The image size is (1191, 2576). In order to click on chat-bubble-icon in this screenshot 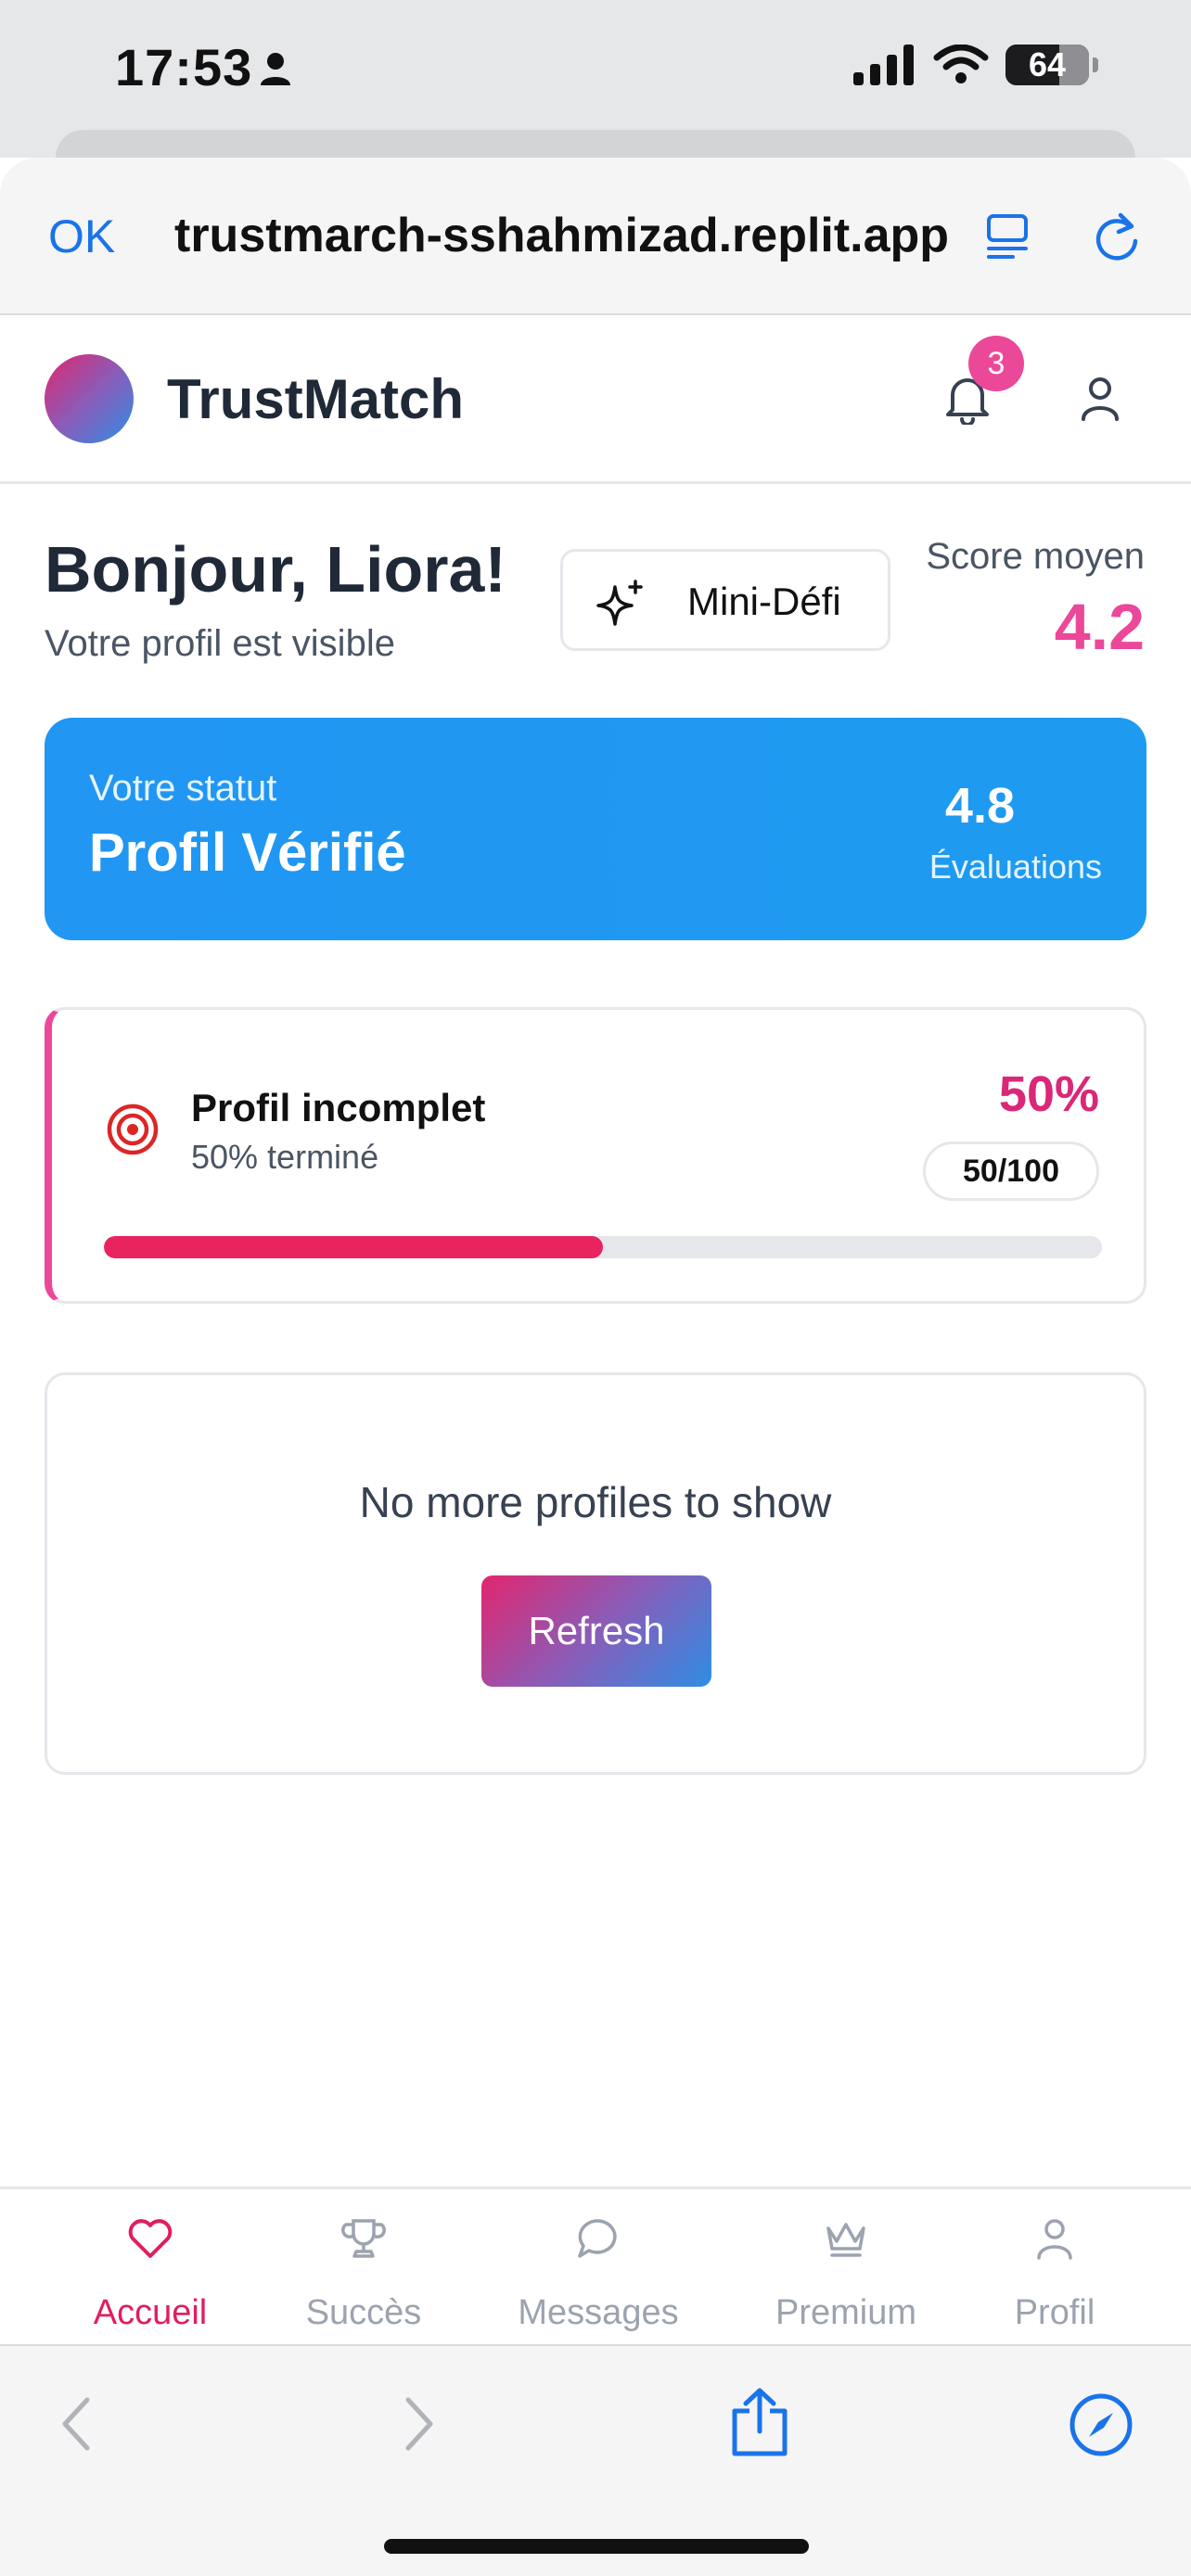, I will do `click(597, 2238)`.